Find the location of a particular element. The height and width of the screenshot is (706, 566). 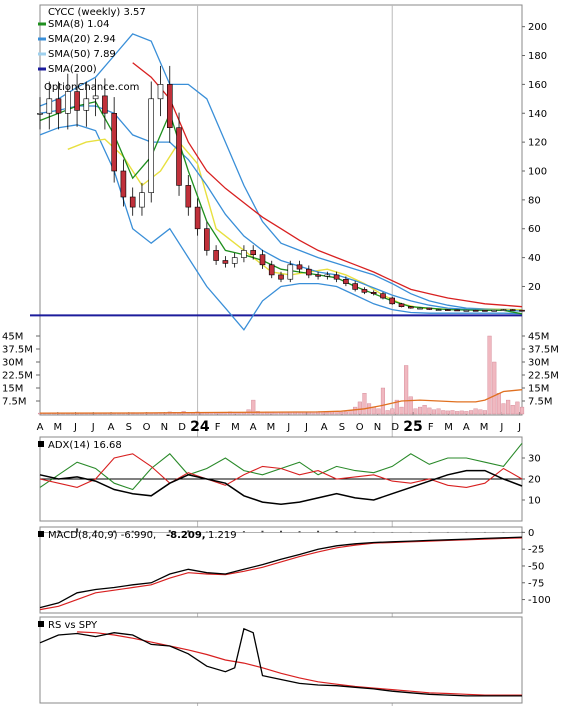

x-month-label: O is located at coordinates (360, 427).